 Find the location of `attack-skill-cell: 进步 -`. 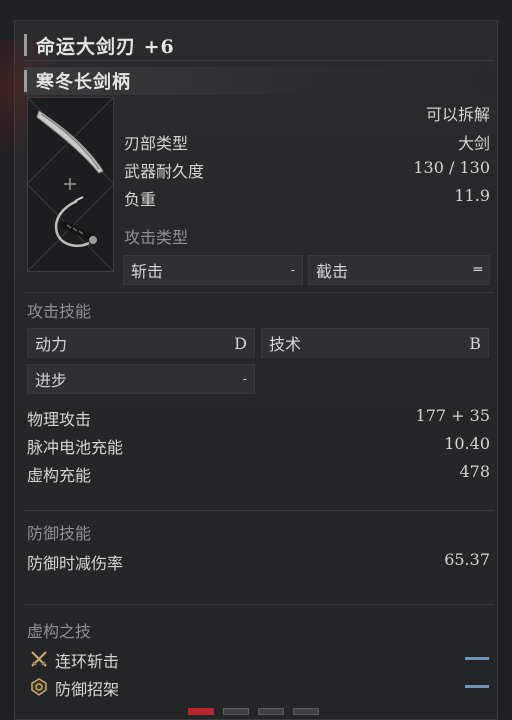

attack-skill-cell: 进步 - is located at coordinates (141, 379).